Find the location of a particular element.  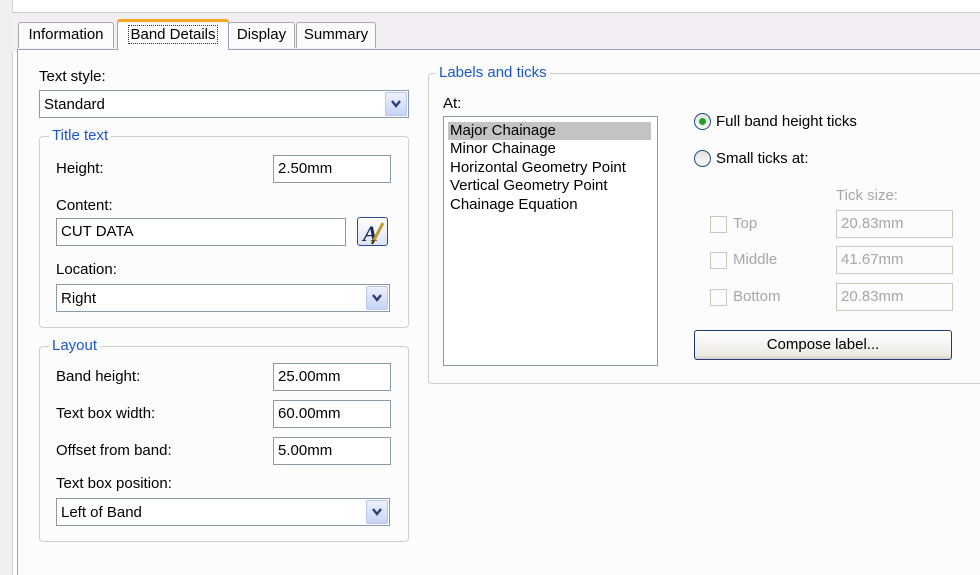

middle-checkbox is located at coordinates (718, 260).